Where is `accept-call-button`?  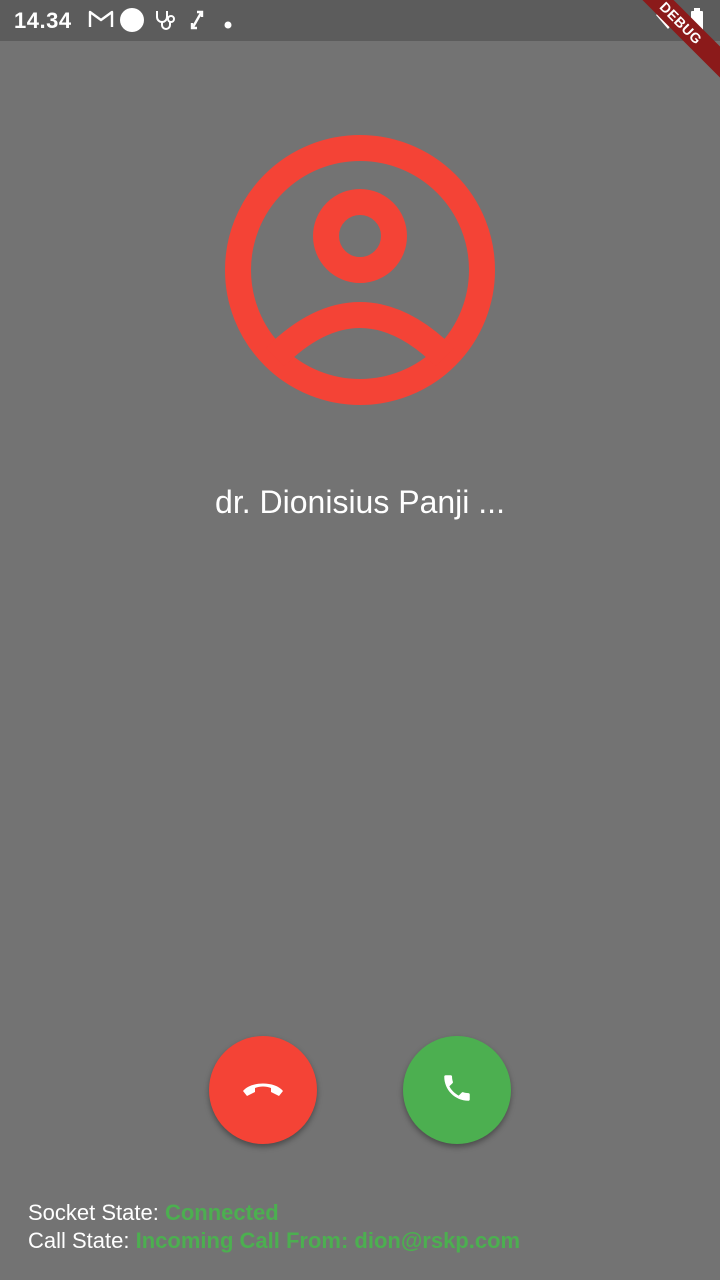
accept-call-button is located at coordinates (457, 1090).